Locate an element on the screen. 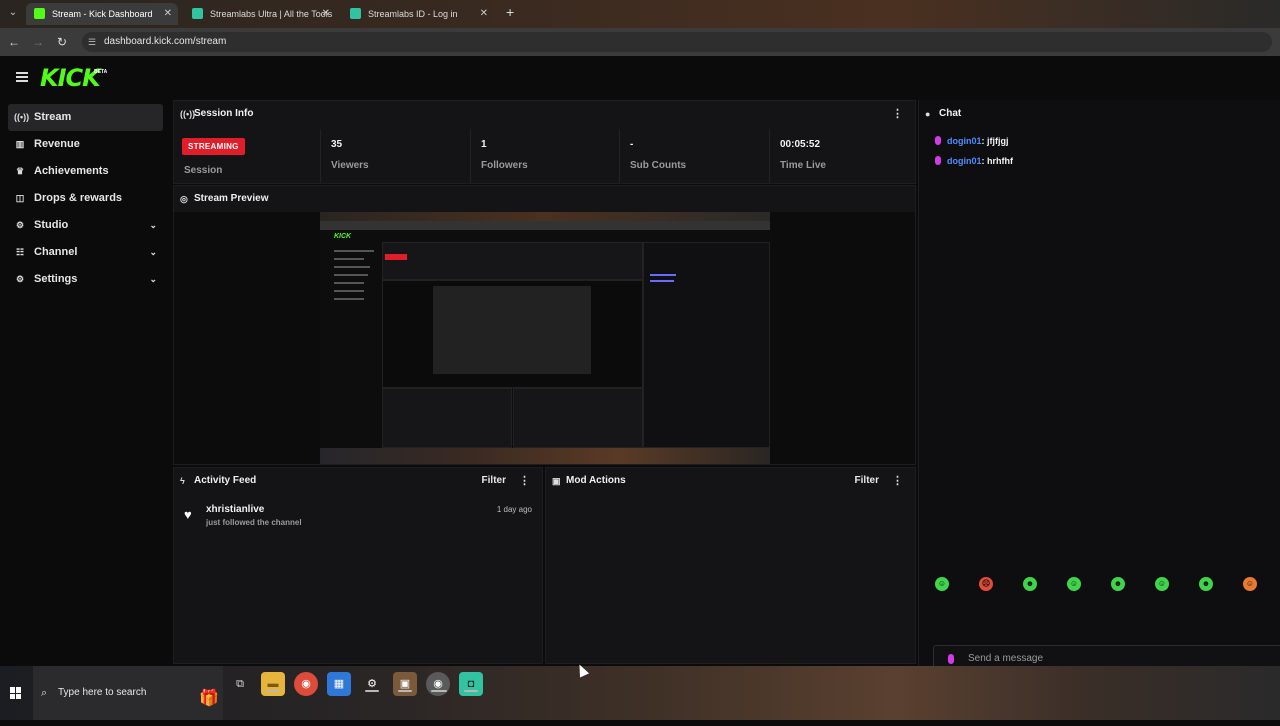  heart-icon: ♥ is located at coordinates (188, 514).